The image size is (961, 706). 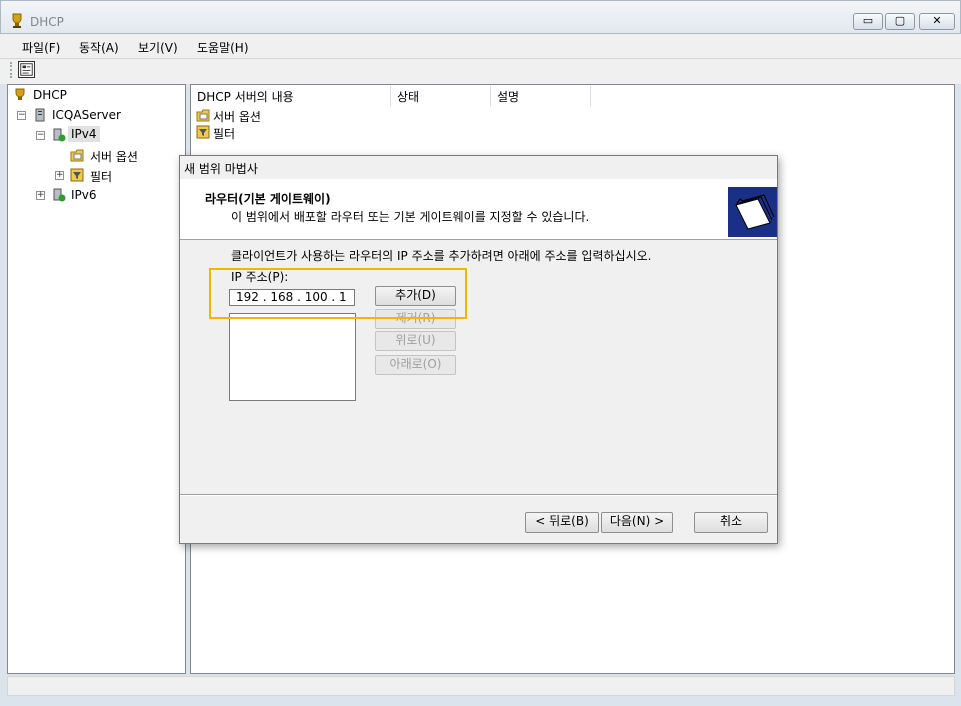 I want to click on dialog-separator, so click(x=478, y=495).